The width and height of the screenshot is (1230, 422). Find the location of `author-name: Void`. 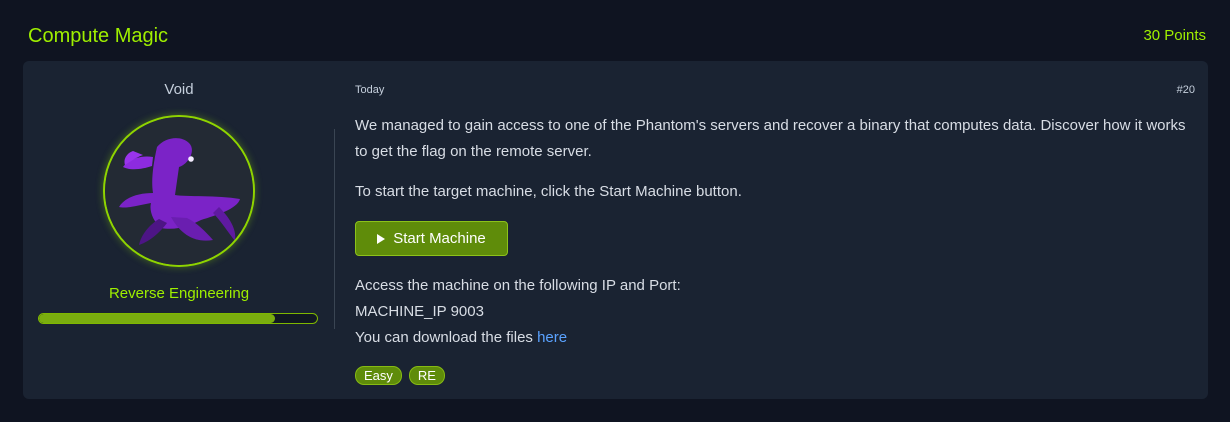

author-name: Void is located at coordinates (179, 89).